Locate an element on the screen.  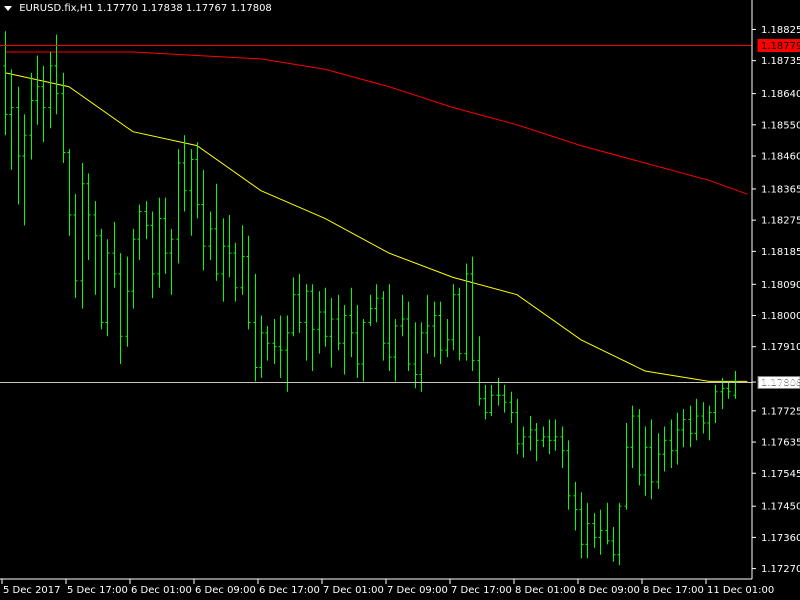
open-value: 1.17770 is located at coordinates (117, 8).